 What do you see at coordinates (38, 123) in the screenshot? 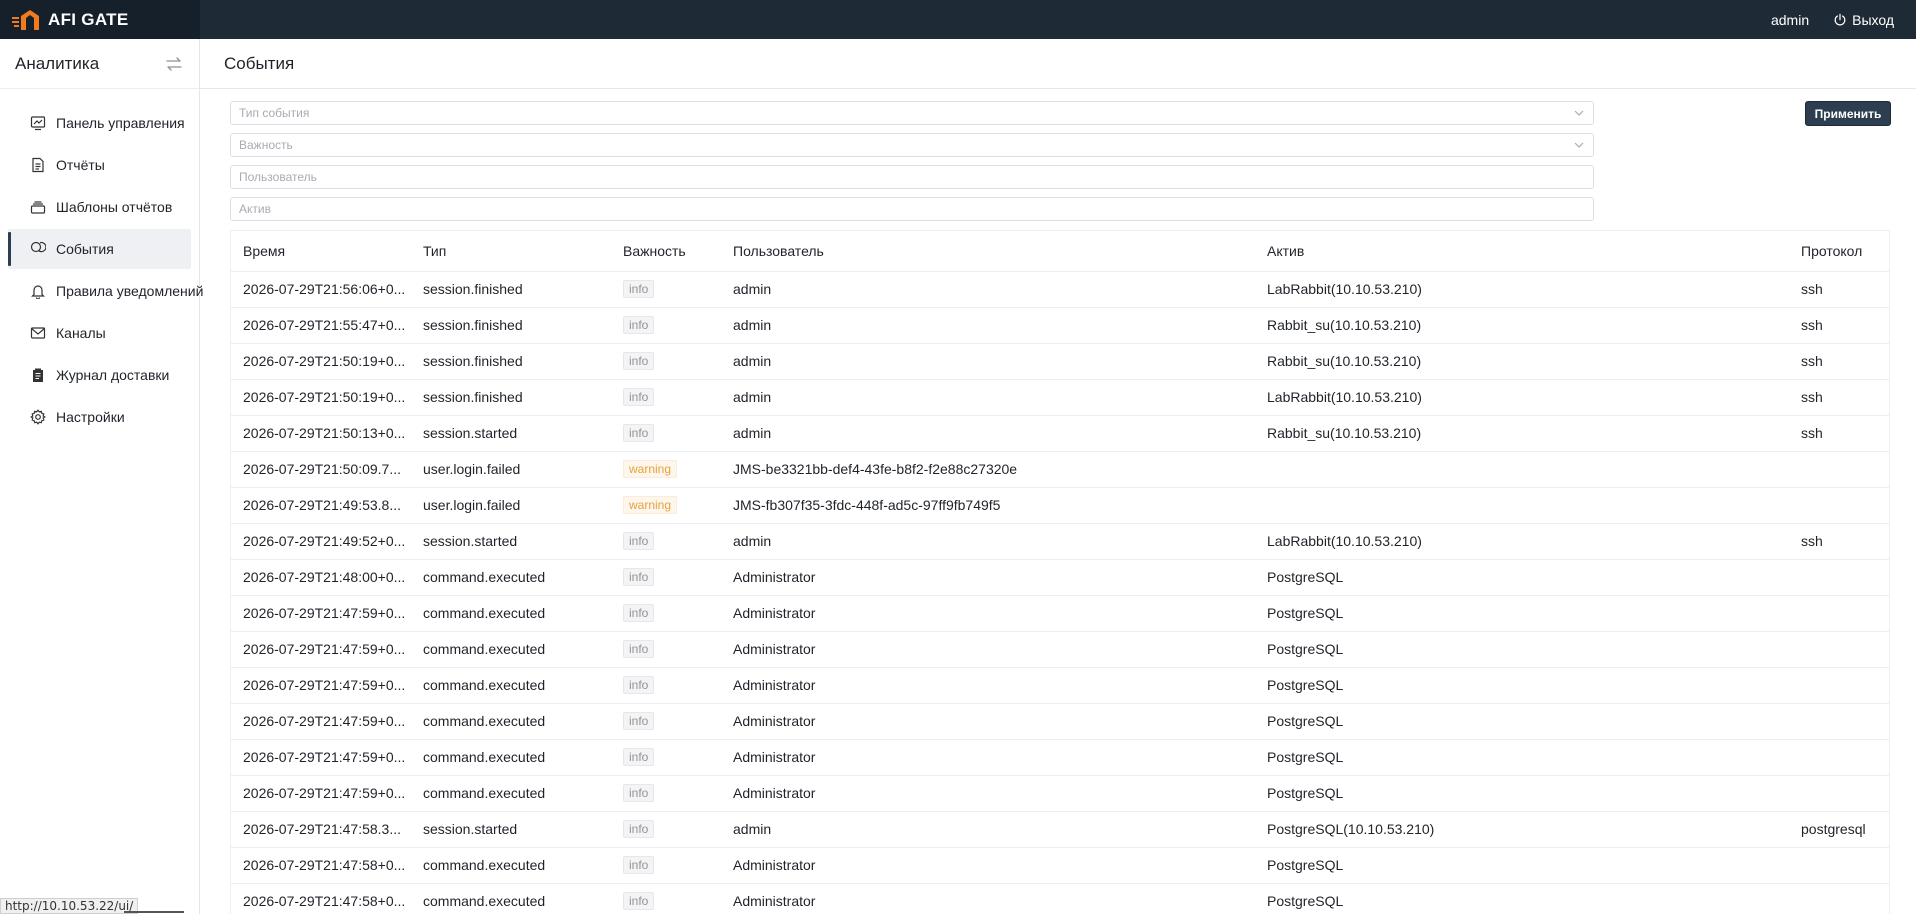
I see `dashboard-icon` at bounding box center [38, 123].